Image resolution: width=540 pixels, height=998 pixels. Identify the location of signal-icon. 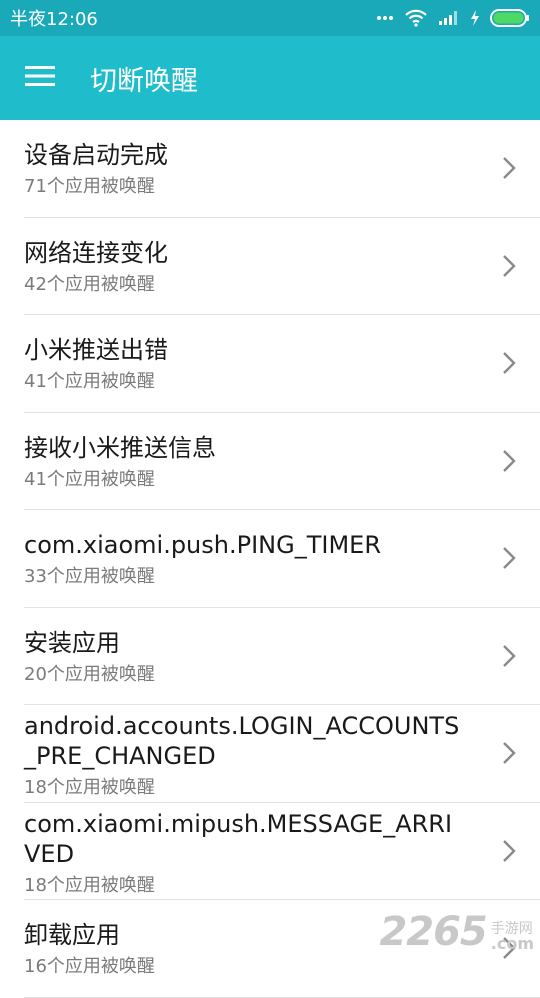
(449, 18).